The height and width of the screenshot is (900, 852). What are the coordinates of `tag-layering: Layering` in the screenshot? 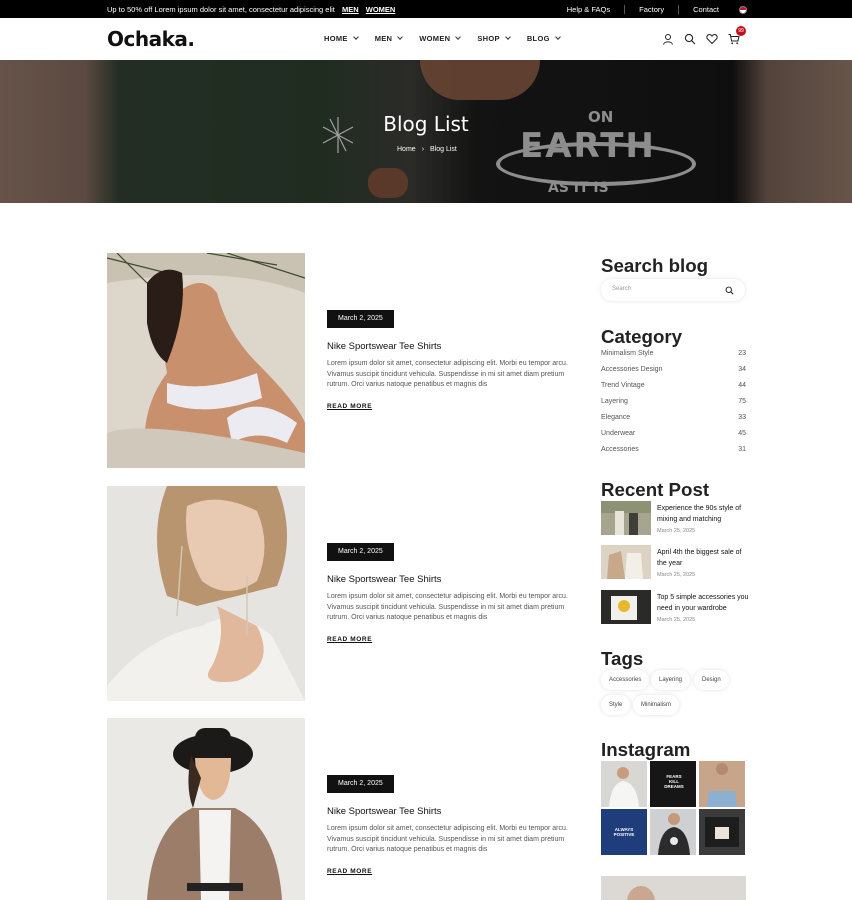 It's located at (671, 680).